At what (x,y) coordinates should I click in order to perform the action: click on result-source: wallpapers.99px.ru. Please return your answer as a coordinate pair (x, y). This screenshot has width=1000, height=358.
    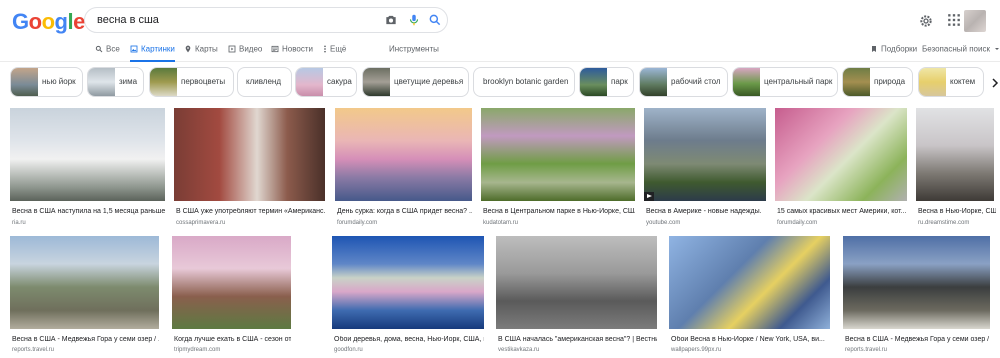
    Looking at the image, I should click on (696, 350).